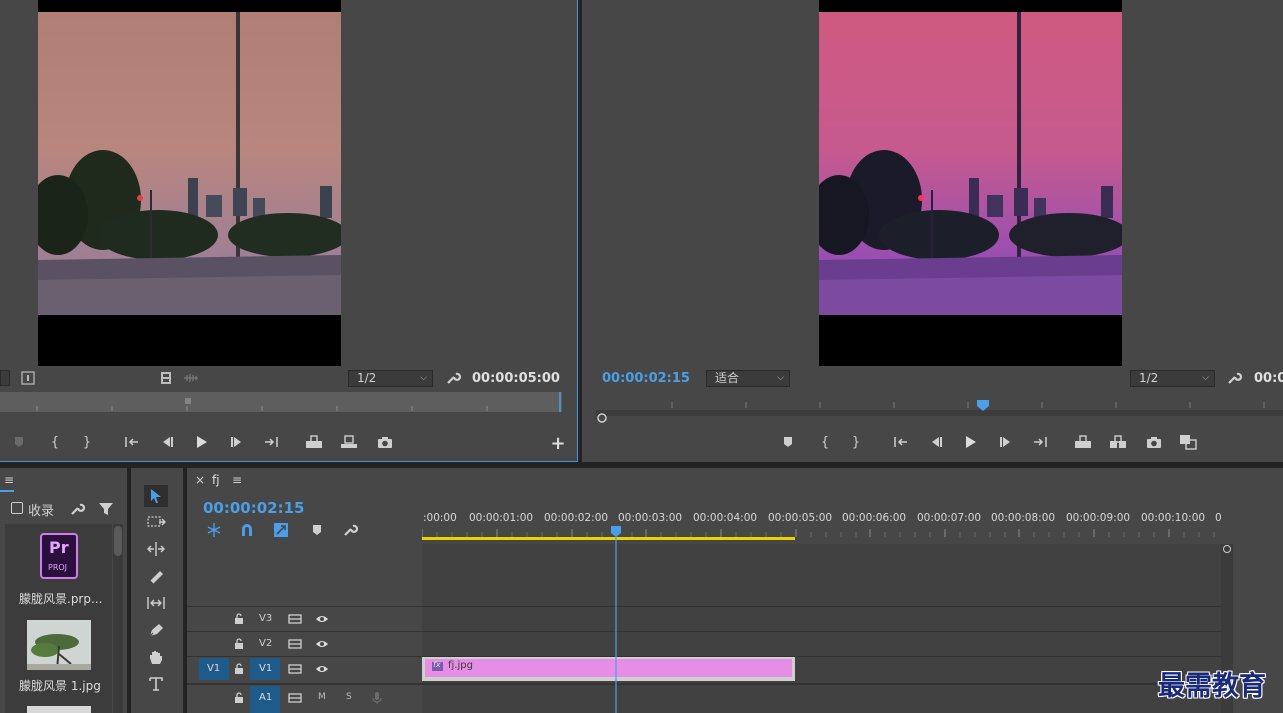  Describe the element at coordinates (106, 509) in the screenshot. I see `filter-icon` at that location.